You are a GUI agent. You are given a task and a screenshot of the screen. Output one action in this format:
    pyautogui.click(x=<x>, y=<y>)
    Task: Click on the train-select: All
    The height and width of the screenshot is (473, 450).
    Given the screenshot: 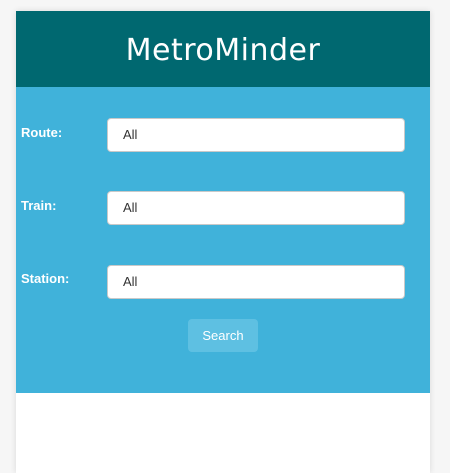 What is the action you would take?
    pyautogui.click(x=256, y=208)
    